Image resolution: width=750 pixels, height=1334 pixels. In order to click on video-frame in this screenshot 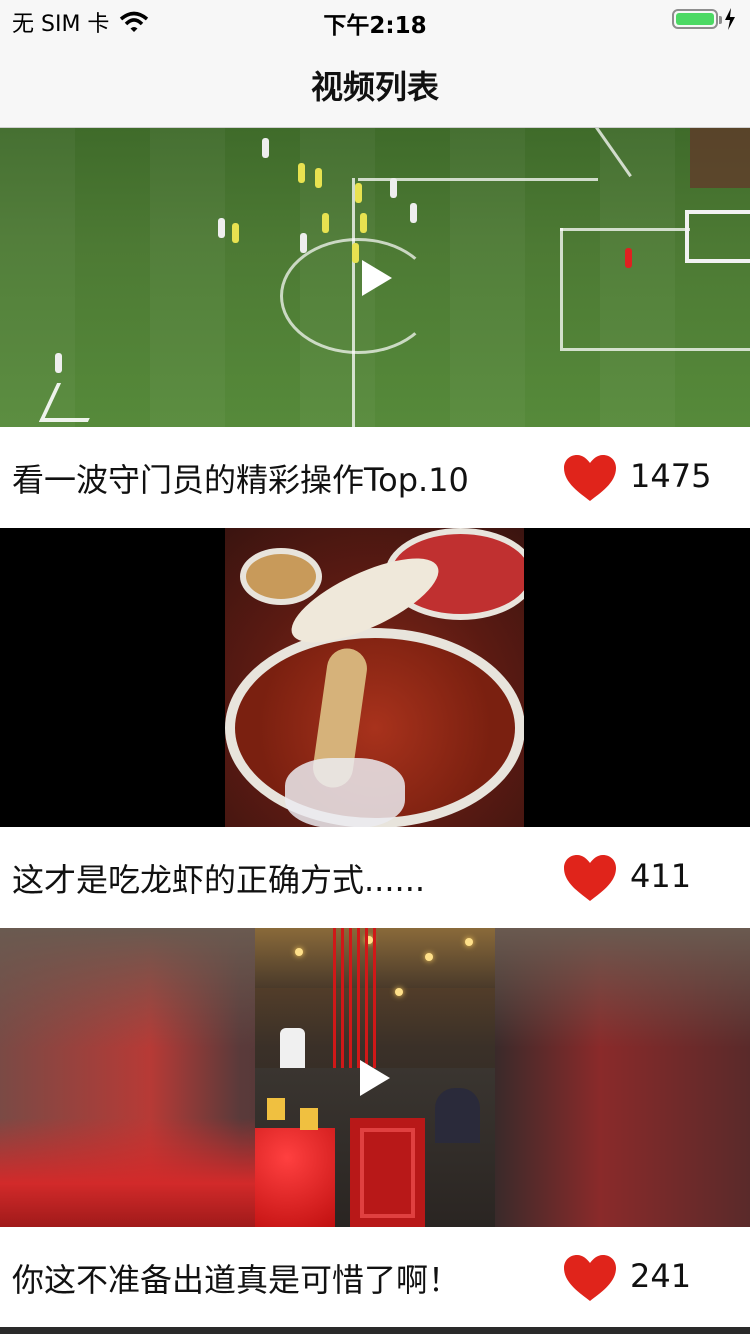, I will do `click(374, 677)`.